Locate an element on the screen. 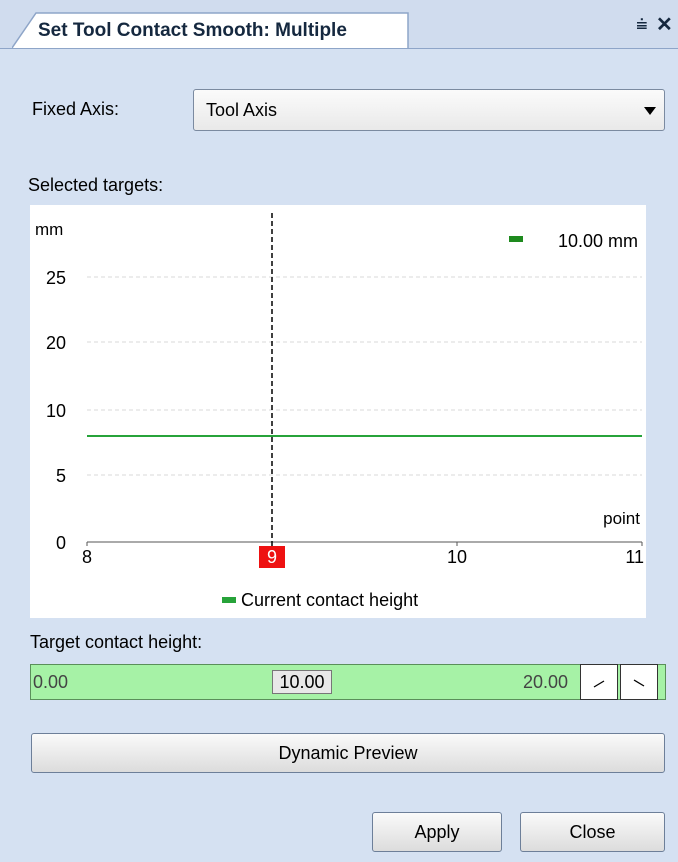 This screenshot has width=678, height=862. close-icon: ✕ is located at coordinates (664, 25).